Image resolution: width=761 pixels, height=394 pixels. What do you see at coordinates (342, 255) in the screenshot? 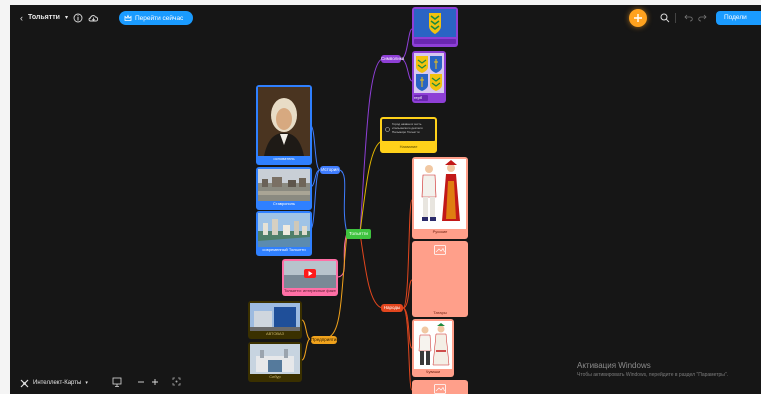
I see `connector-video` at bounding box center [342, 255].